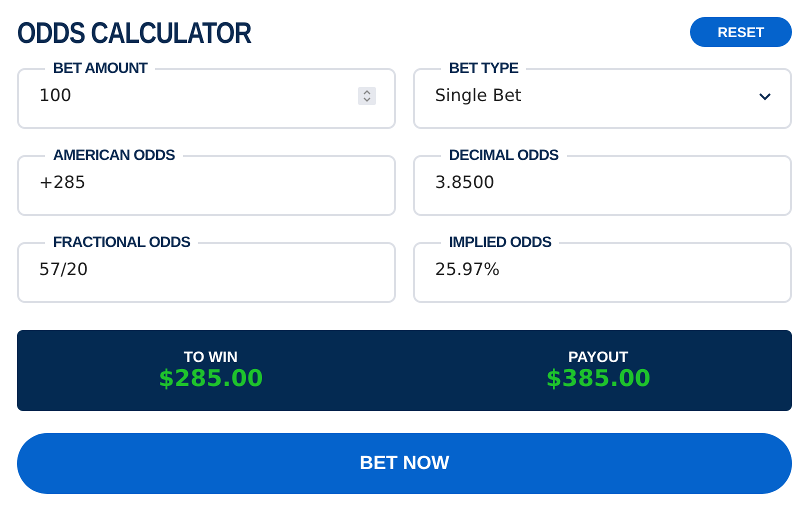 The image size is (812, 508). Describe the element at coordinates (206, 94) in the screenshot. I see `input-field: BET AMOUNT 100` at that location.